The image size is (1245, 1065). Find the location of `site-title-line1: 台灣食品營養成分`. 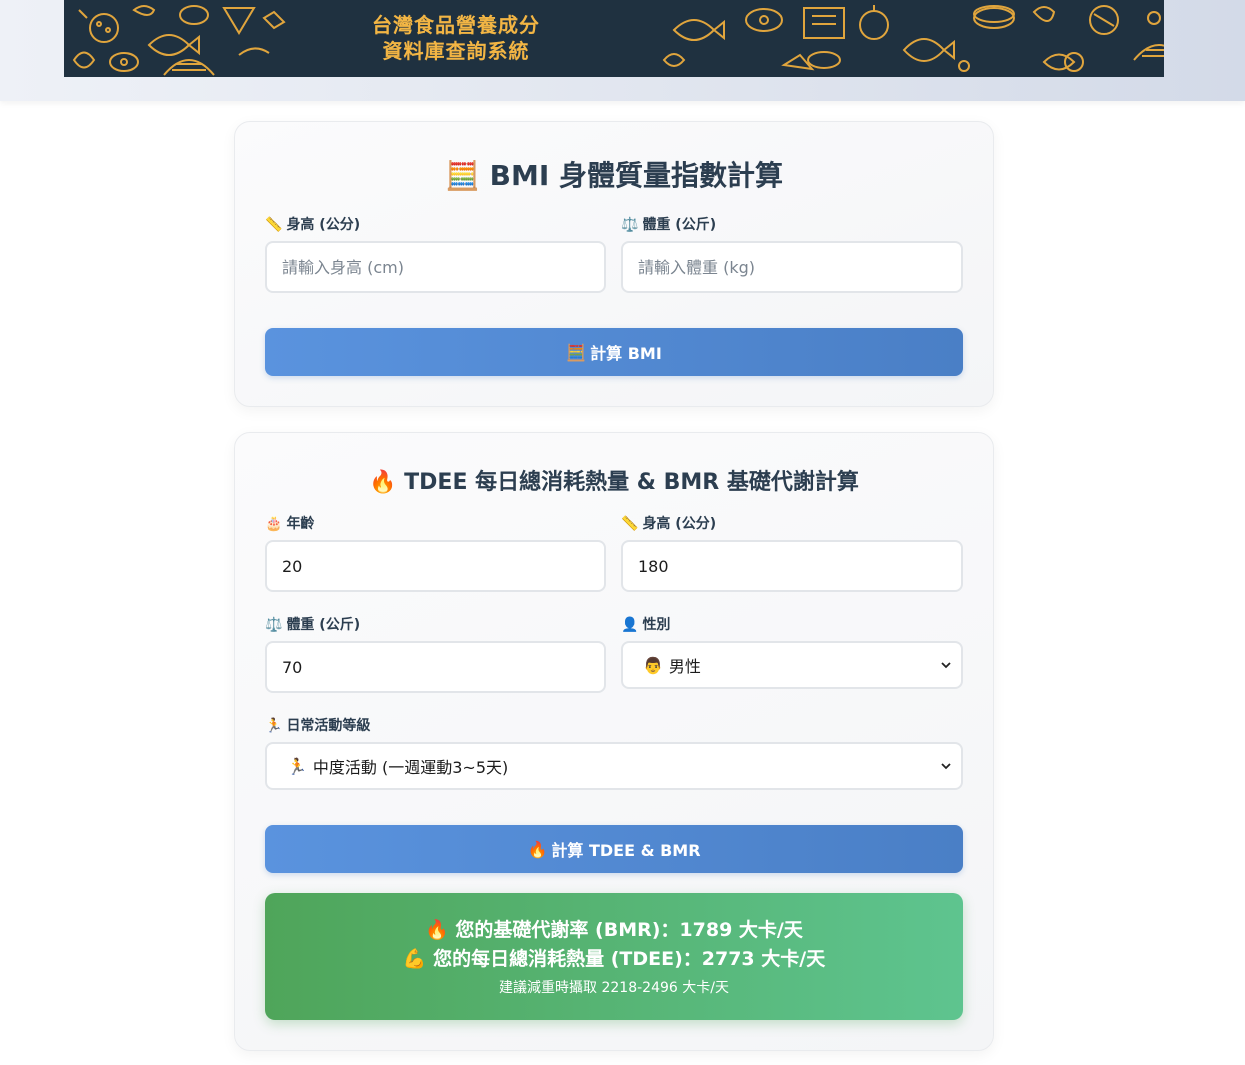

site-title-line1: 台灣食品營養成分 is located at coordinates (456, 25).